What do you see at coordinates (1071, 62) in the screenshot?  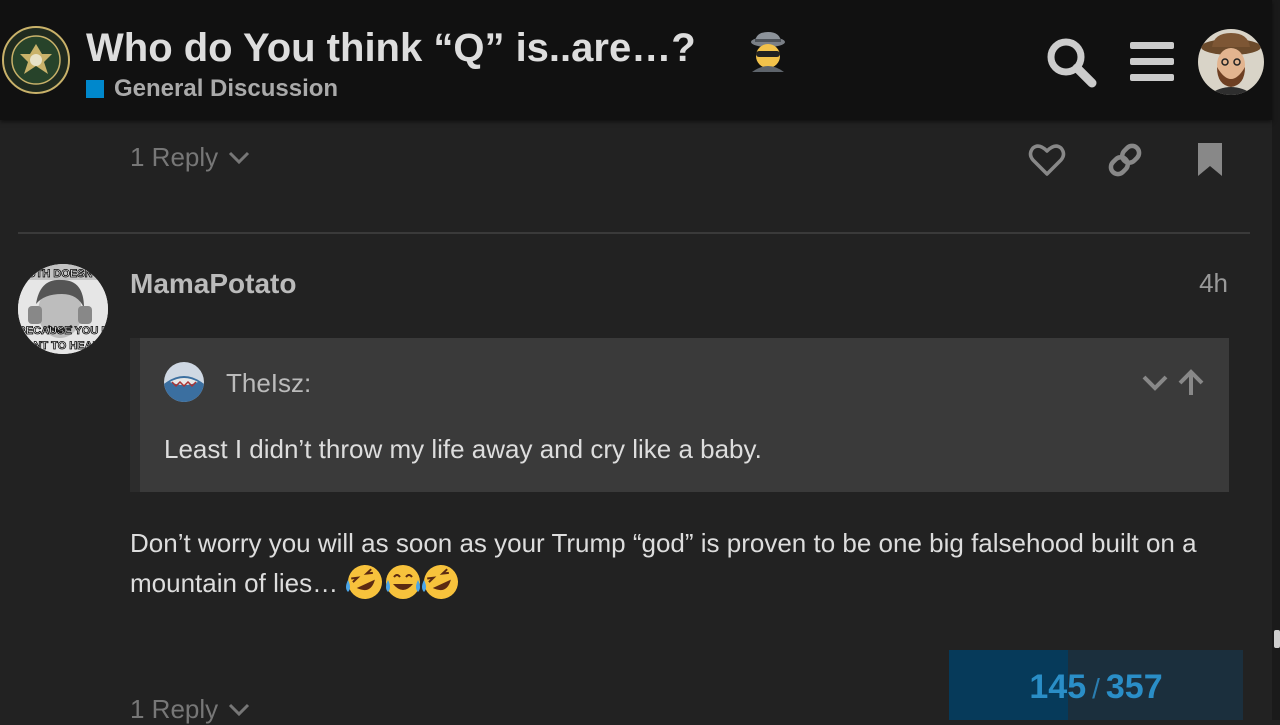 I see `search-icon` at bounding box center [1071, 62].